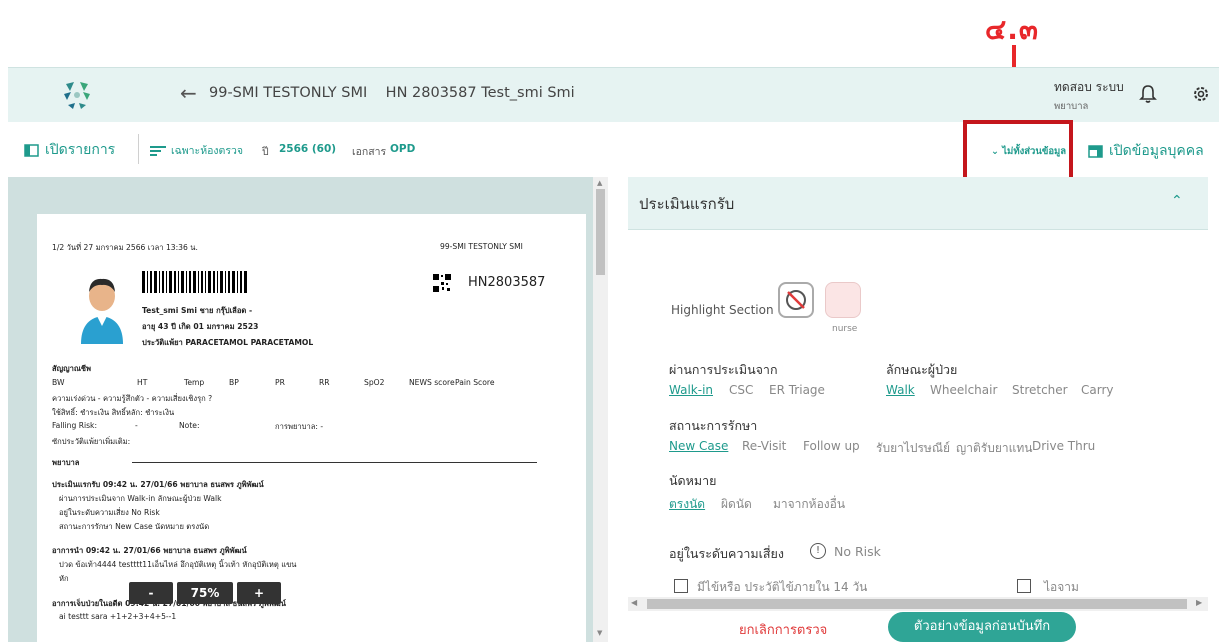 The width and height of the screenshot is (1219, 644). I want to click on horizontal-scrollbar-thumb, so click(917, 604).